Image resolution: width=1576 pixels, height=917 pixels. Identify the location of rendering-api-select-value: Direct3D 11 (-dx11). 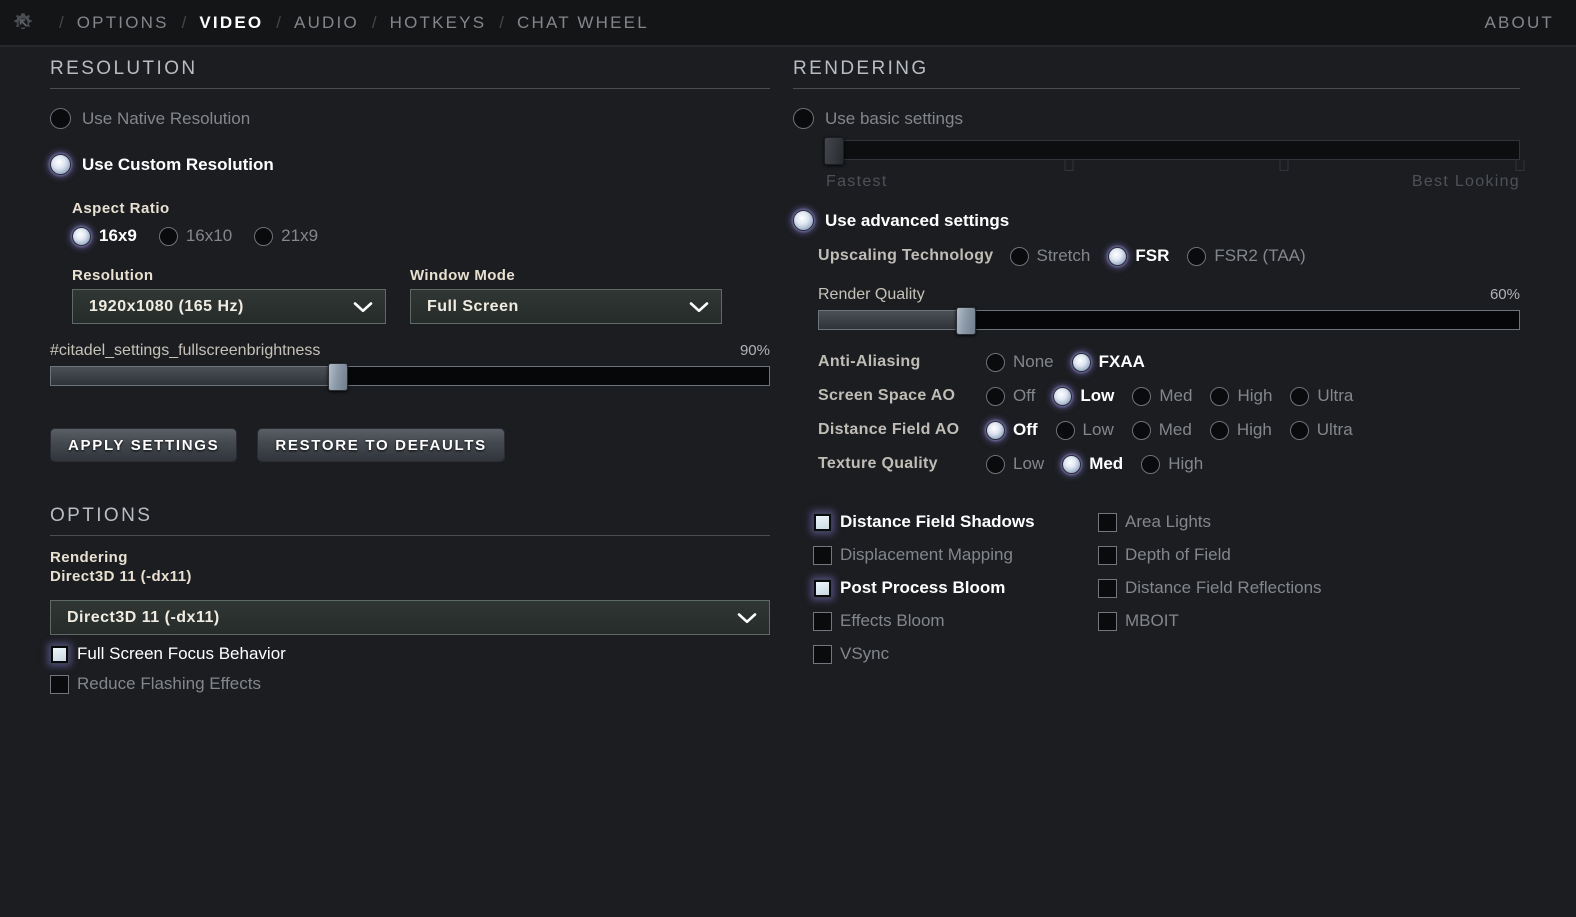
(143, 617).